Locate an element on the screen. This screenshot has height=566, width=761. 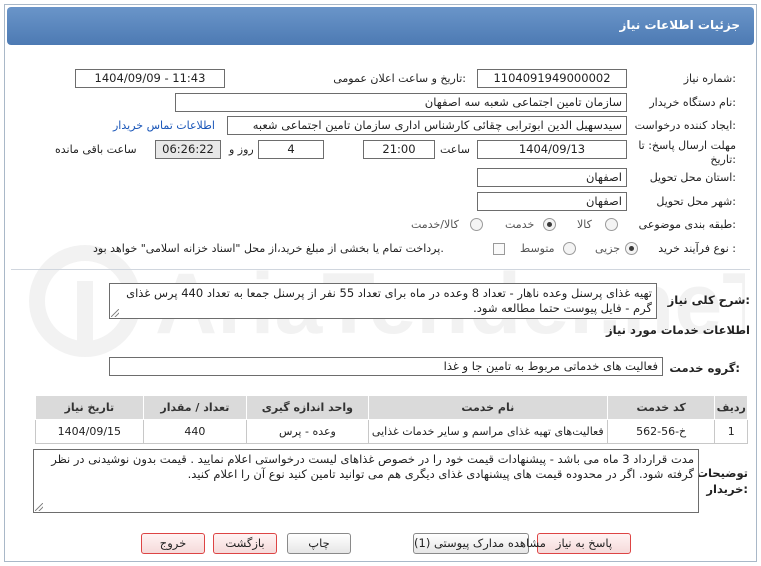
print-button: چاپ is located at coordinates (319, 543).